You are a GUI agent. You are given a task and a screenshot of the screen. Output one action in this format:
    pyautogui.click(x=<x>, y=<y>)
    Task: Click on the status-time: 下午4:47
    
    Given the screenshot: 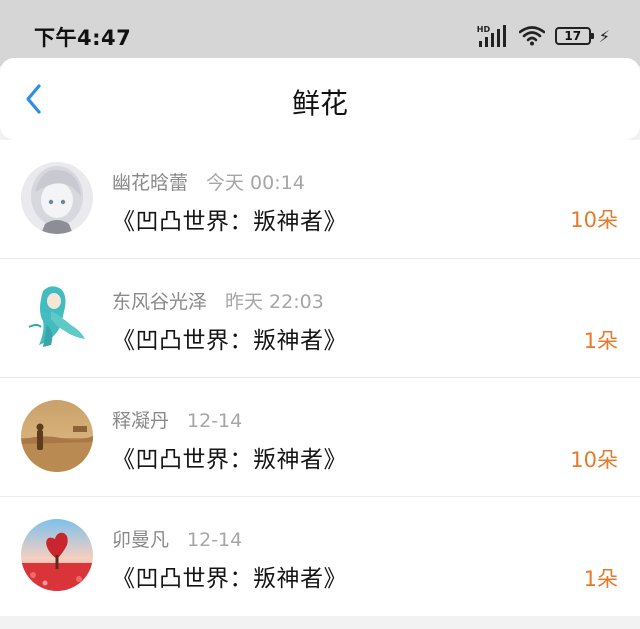 What is the action you would take?
    pyautogui.click(x=83, y=38)
    